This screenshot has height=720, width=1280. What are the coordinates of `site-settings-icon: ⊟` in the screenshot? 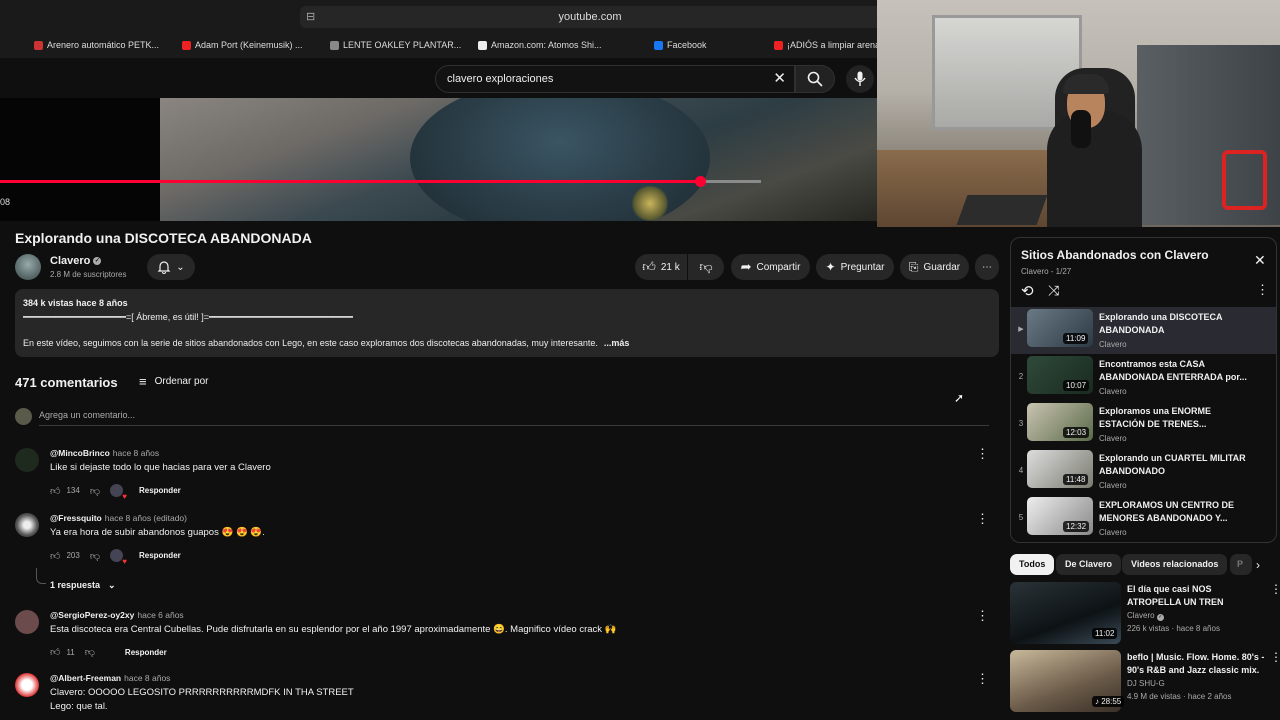 It's located at (310, 17).